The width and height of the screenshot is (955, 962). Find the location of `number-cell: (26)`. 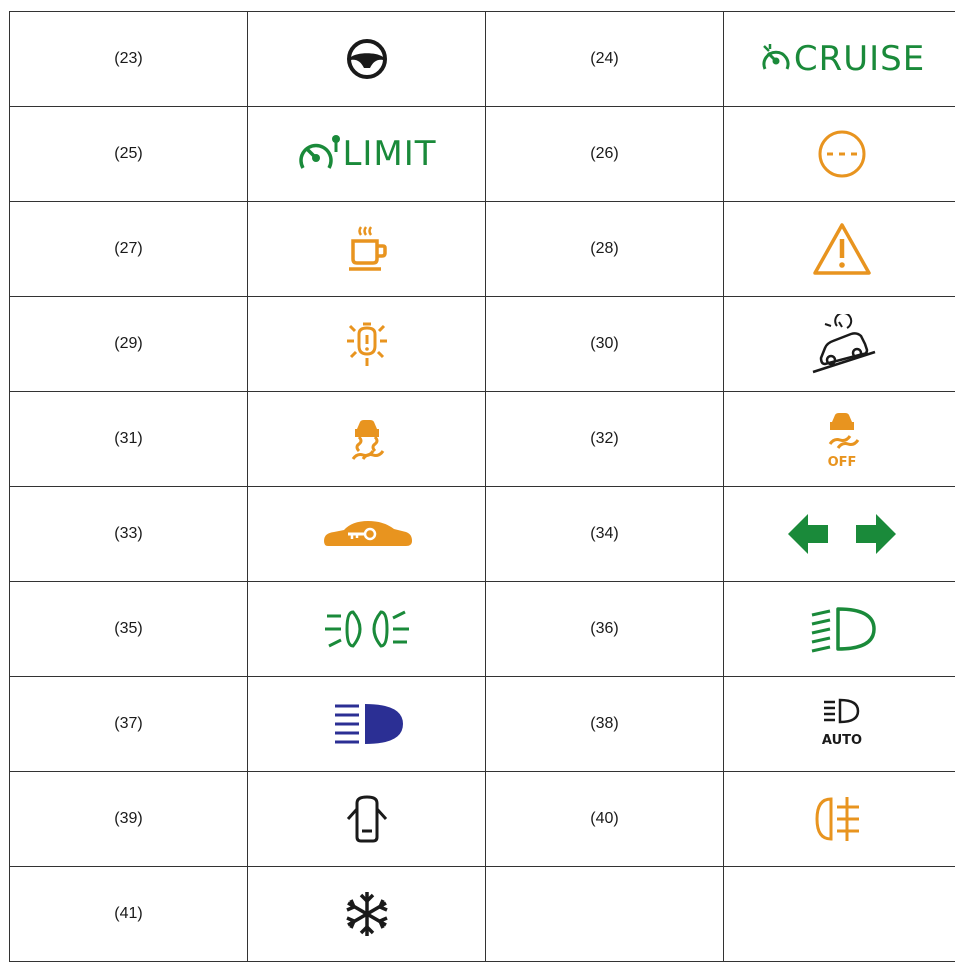

number-cell: (26) is located at coordinates (605, 154).